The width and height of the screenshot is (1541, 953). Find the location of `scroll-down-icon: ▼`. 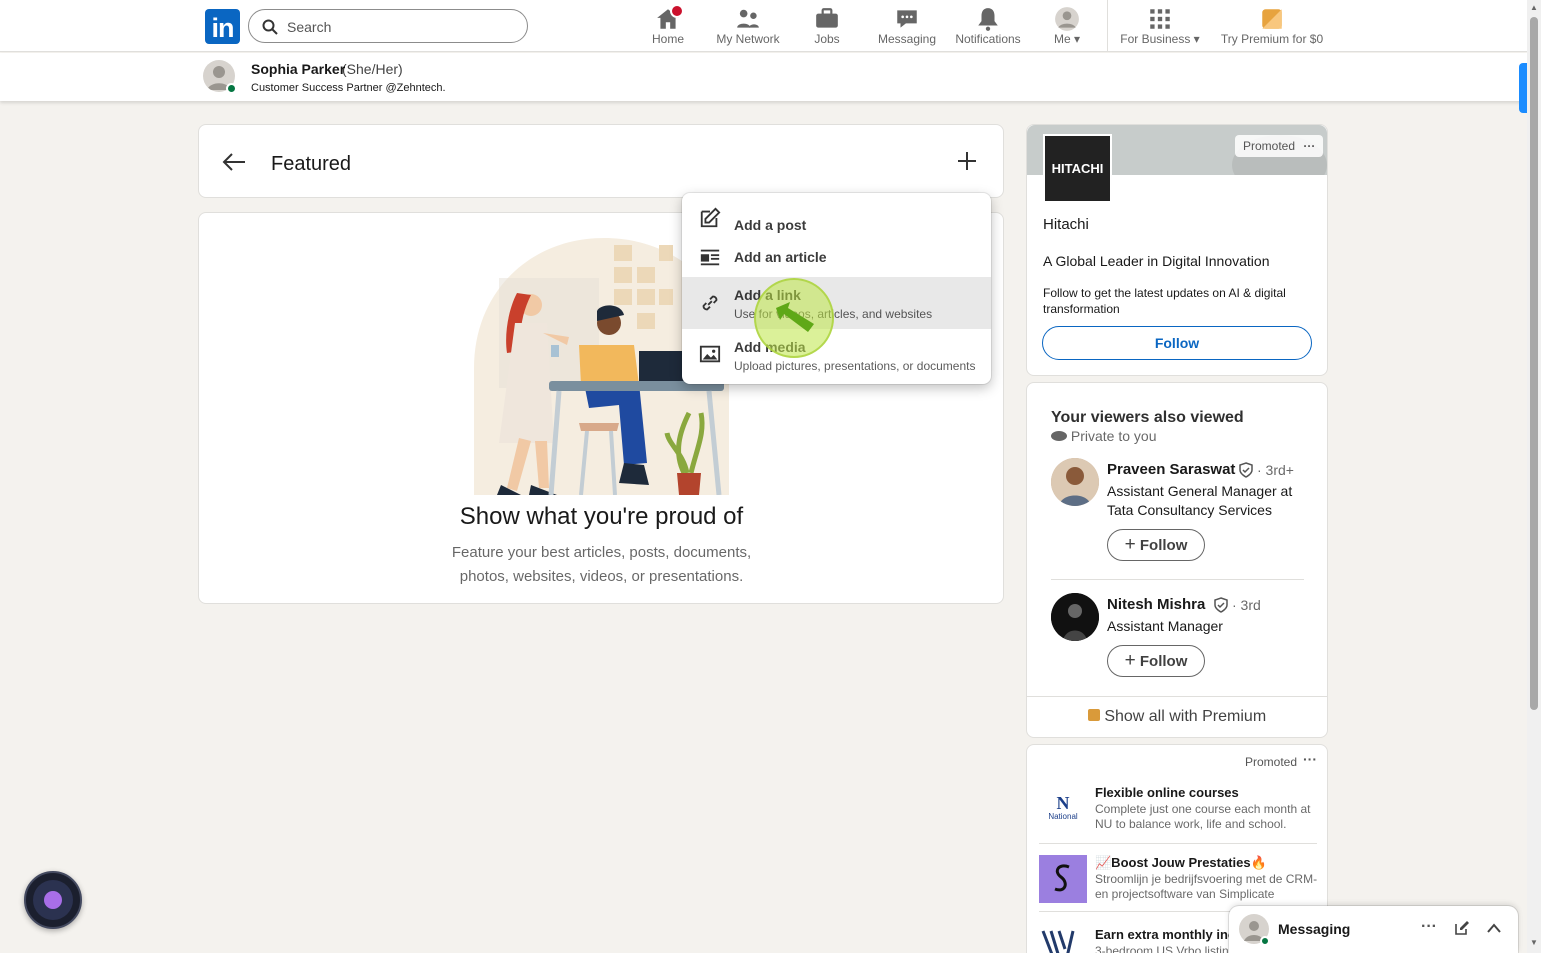

scroll-down-icon: ▼ is located at coordinates (1534, 942).